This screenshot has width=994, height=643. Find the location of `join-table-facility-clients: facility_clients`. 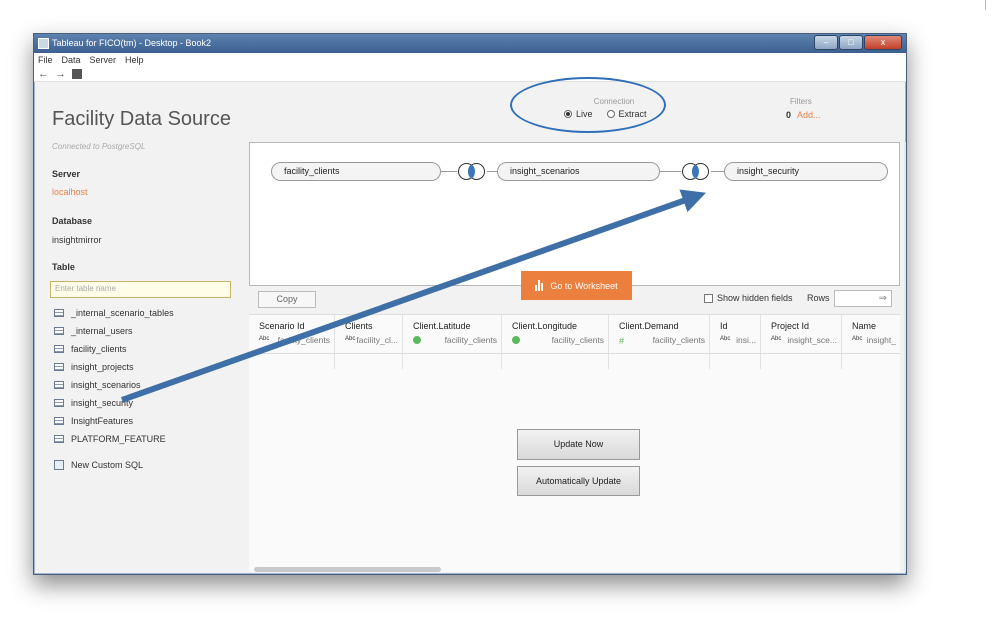

join-table-facility-clients: facility_clients is located at coordinates (356, 171).